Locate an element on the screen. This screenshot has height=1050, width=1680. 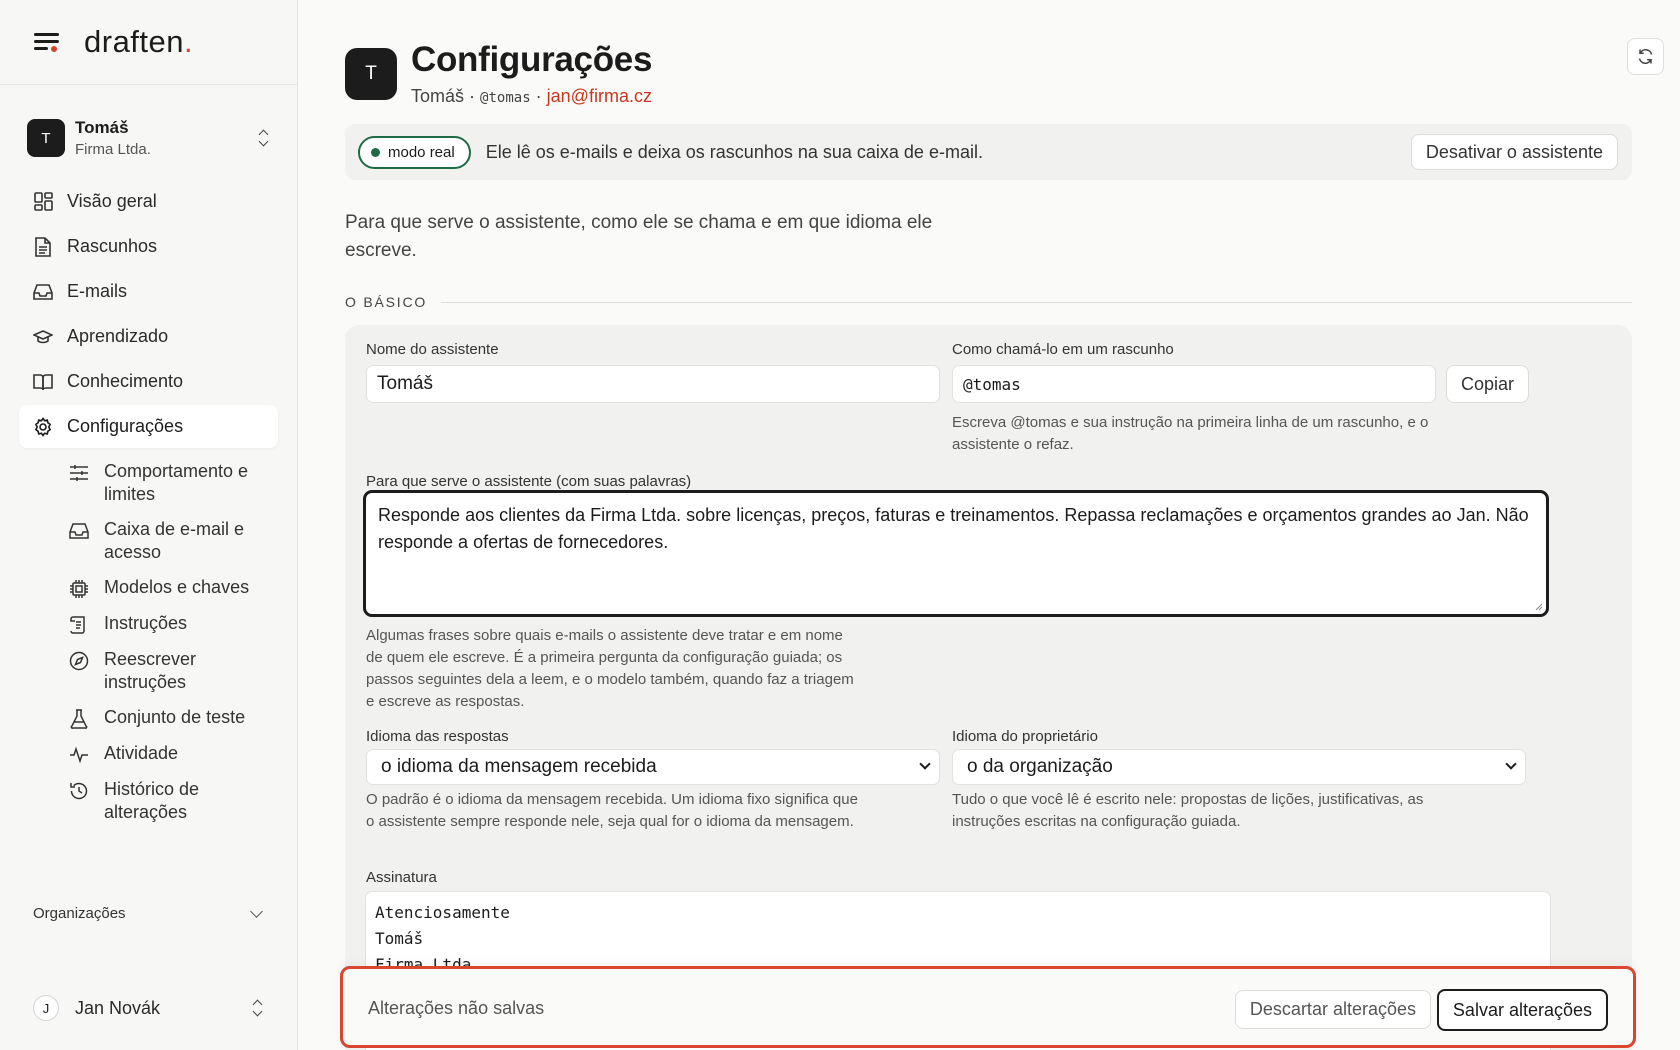
call-handle-input: @tomas is located at coordinates (1194, 384).